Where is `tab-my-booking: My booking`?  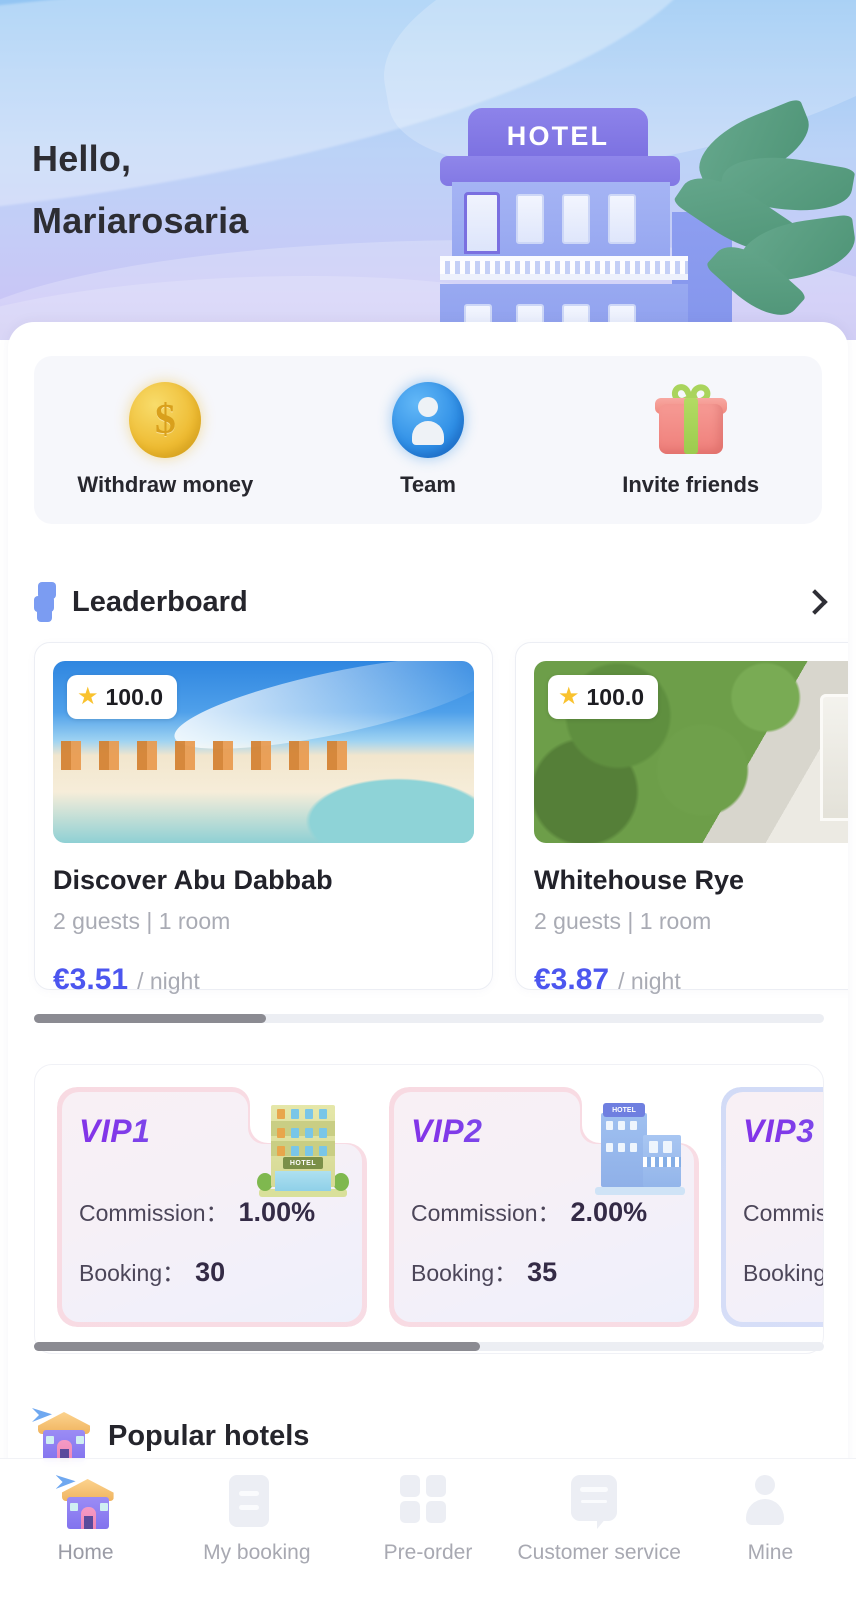
tab-my-booking: My booking is located at coordinates (256, 1521).